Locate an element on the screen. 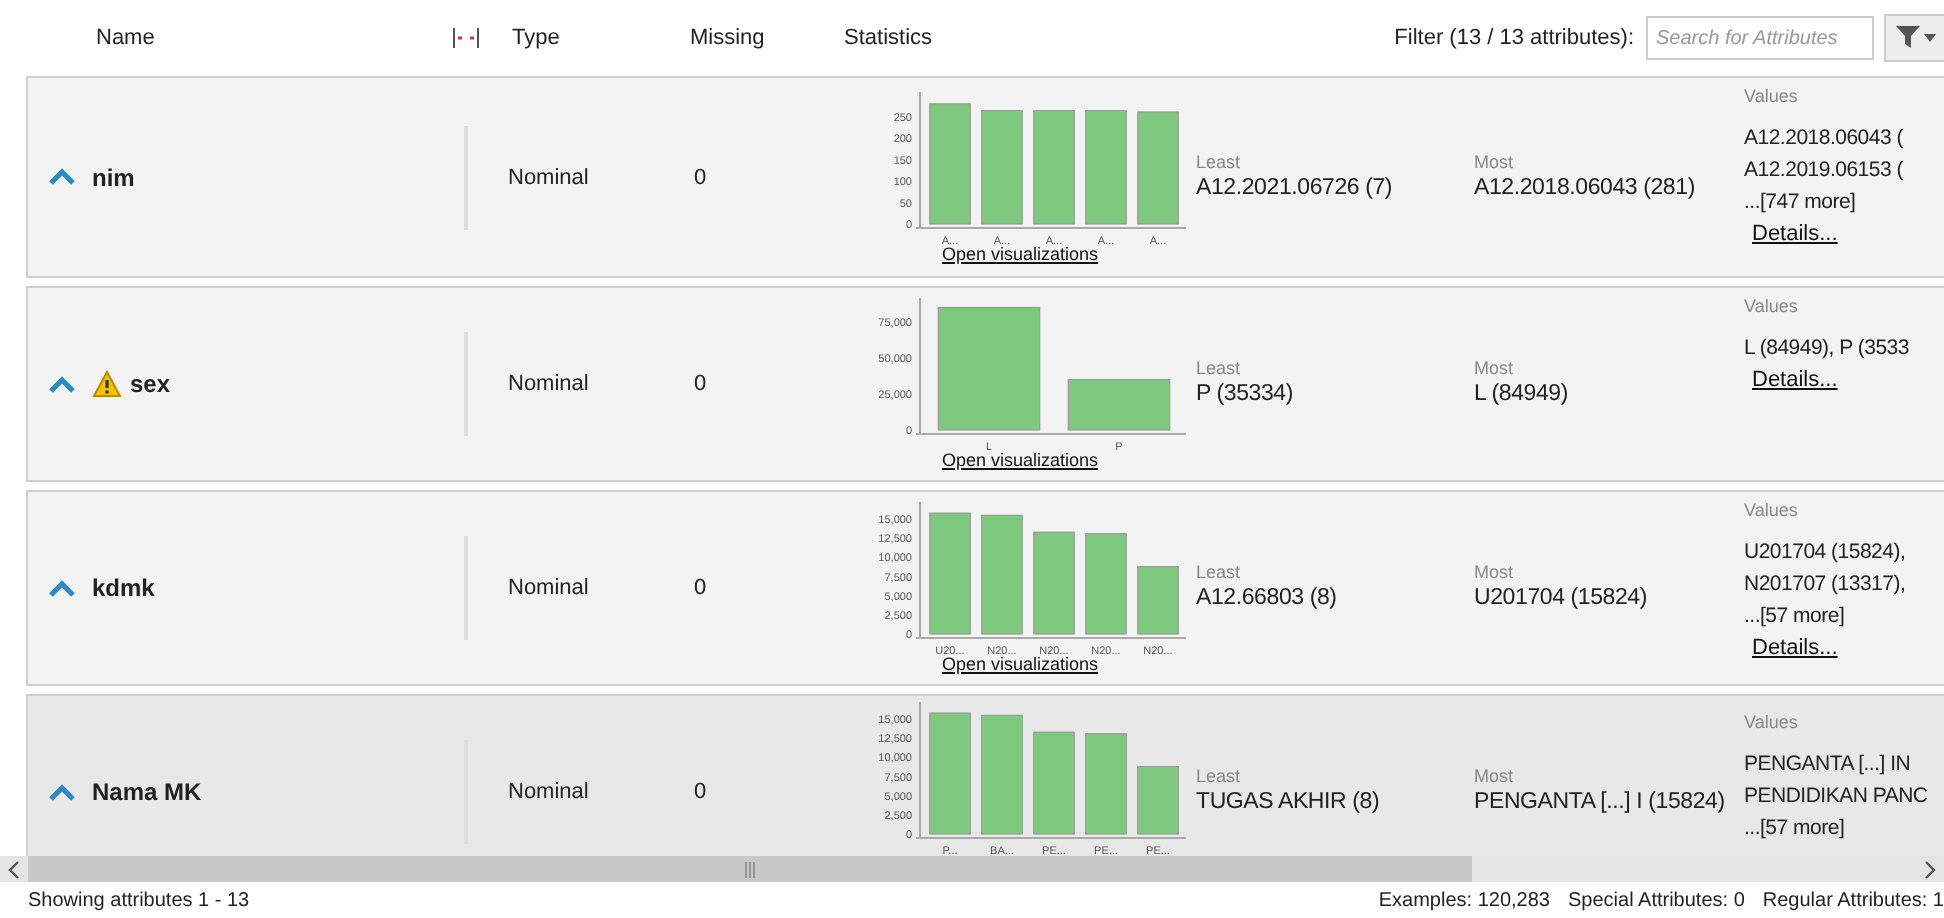  value-text: A12.2019.06153 ( is located at coordinates (1823, 171).